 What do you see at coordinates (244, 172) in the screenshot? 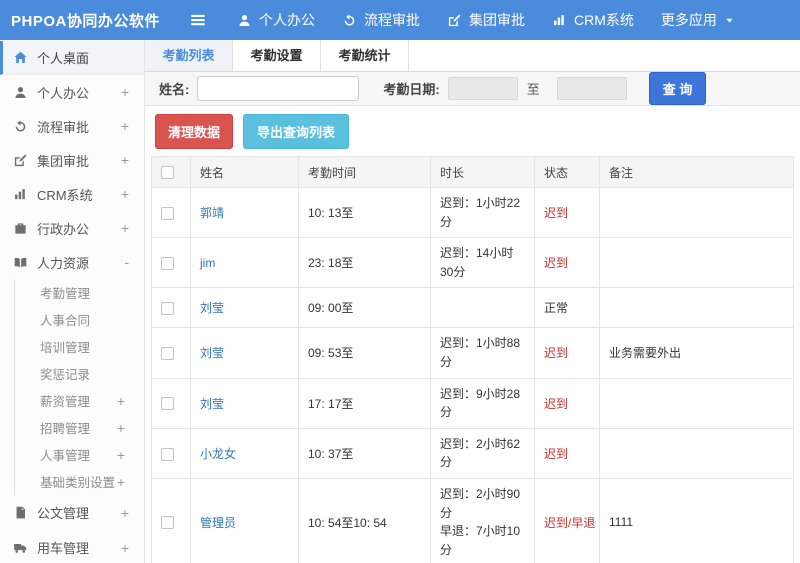
I see `column-header: 姓名` at bounding box center [244, 172].